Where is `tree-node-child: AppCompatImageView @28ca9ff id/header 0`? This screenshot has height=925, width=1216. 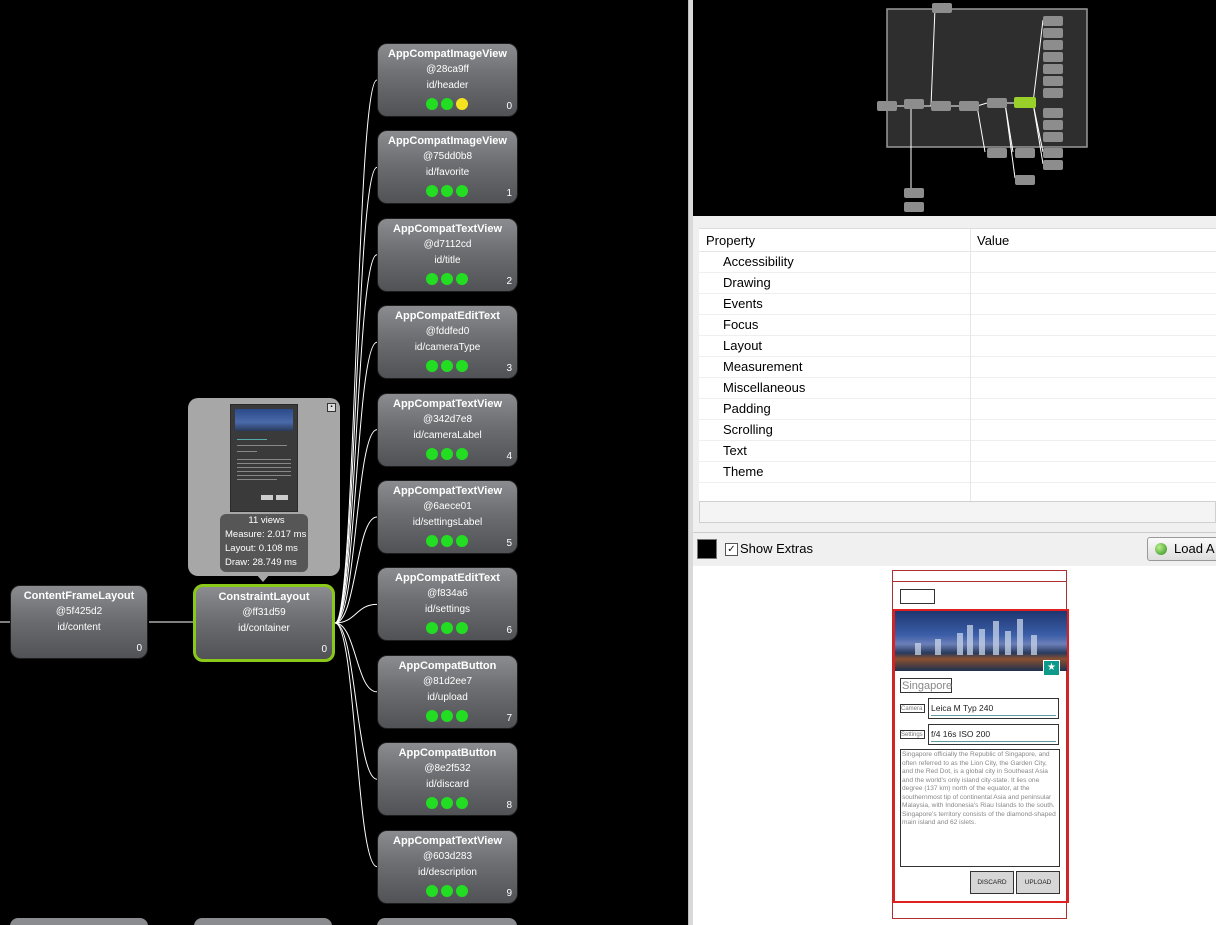 tree-node-child: AppCompatImageView @28ca9ff id/header 0 is located at coordinates (447, 80).